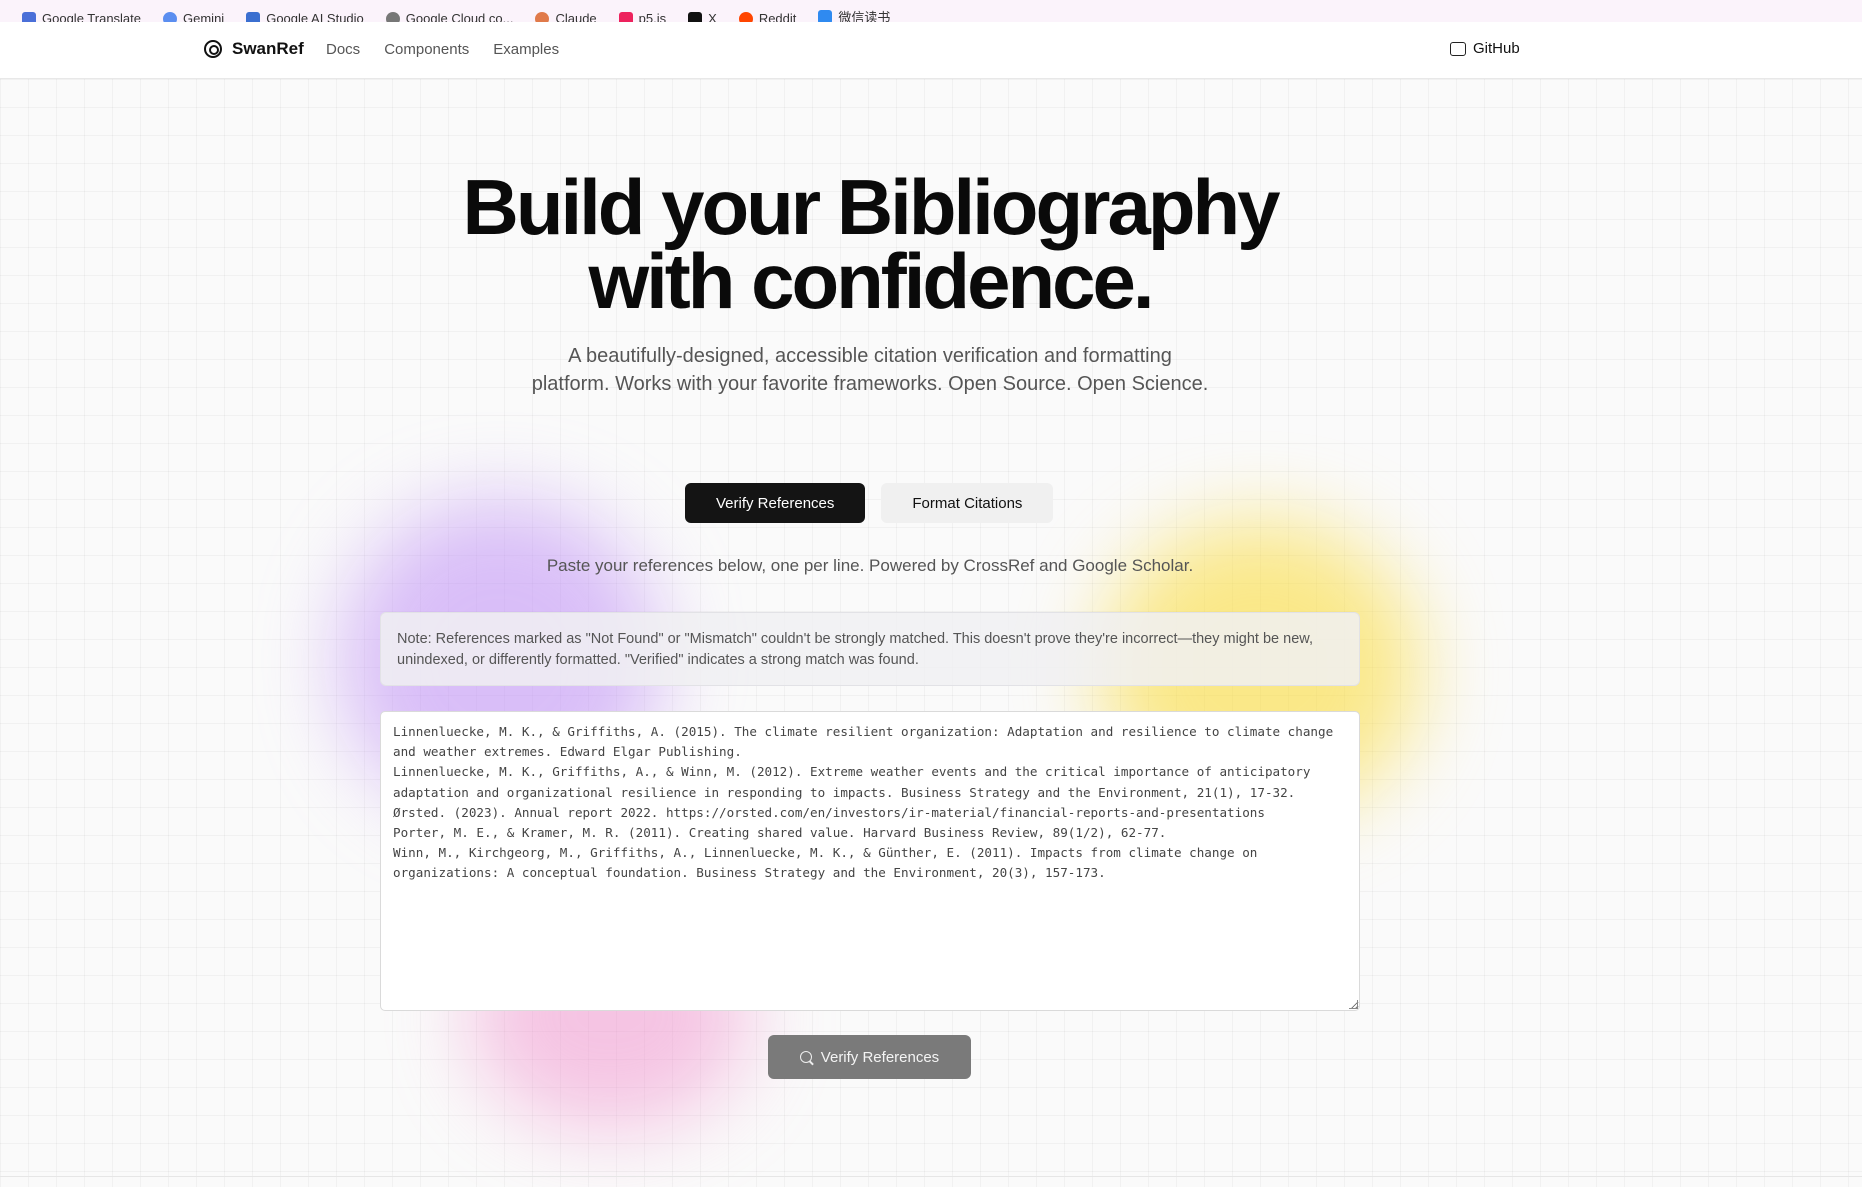  I want to click on nav-links: Docs Components Examples, so click(442, 49).